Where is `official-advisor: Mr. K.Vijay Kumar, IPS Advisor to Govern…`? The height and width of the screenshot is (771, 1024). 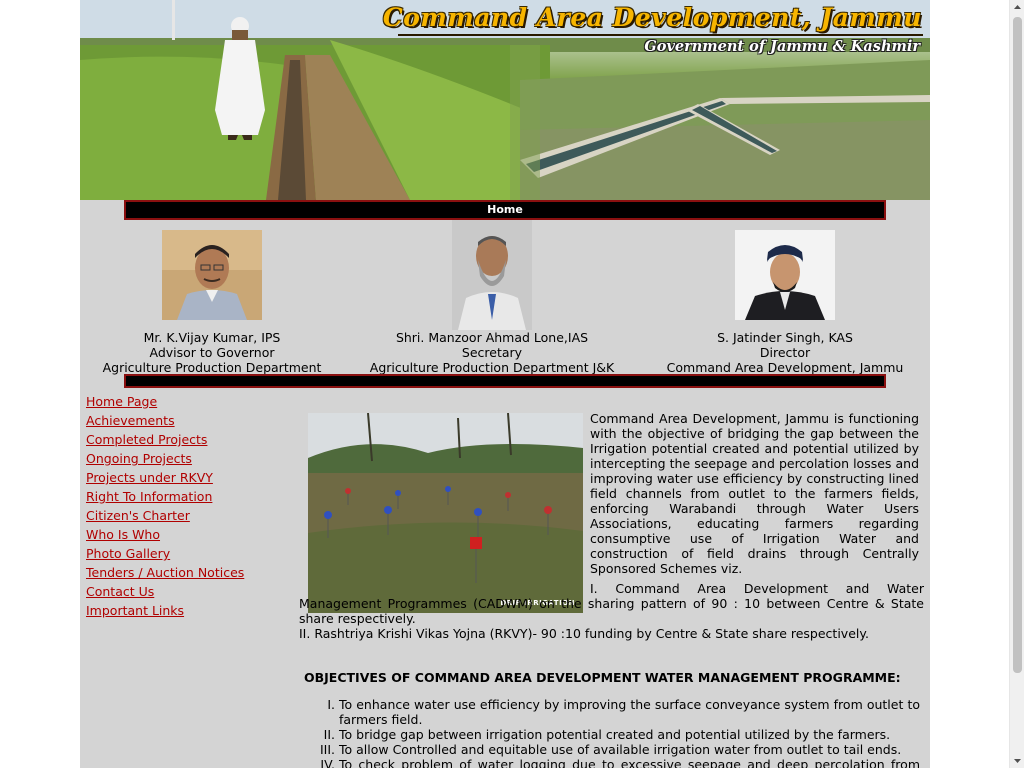
official-advisor: Mr. K.Vijay Kumar, IPS Advisor to Govern… is located at coordinates (212, 352).